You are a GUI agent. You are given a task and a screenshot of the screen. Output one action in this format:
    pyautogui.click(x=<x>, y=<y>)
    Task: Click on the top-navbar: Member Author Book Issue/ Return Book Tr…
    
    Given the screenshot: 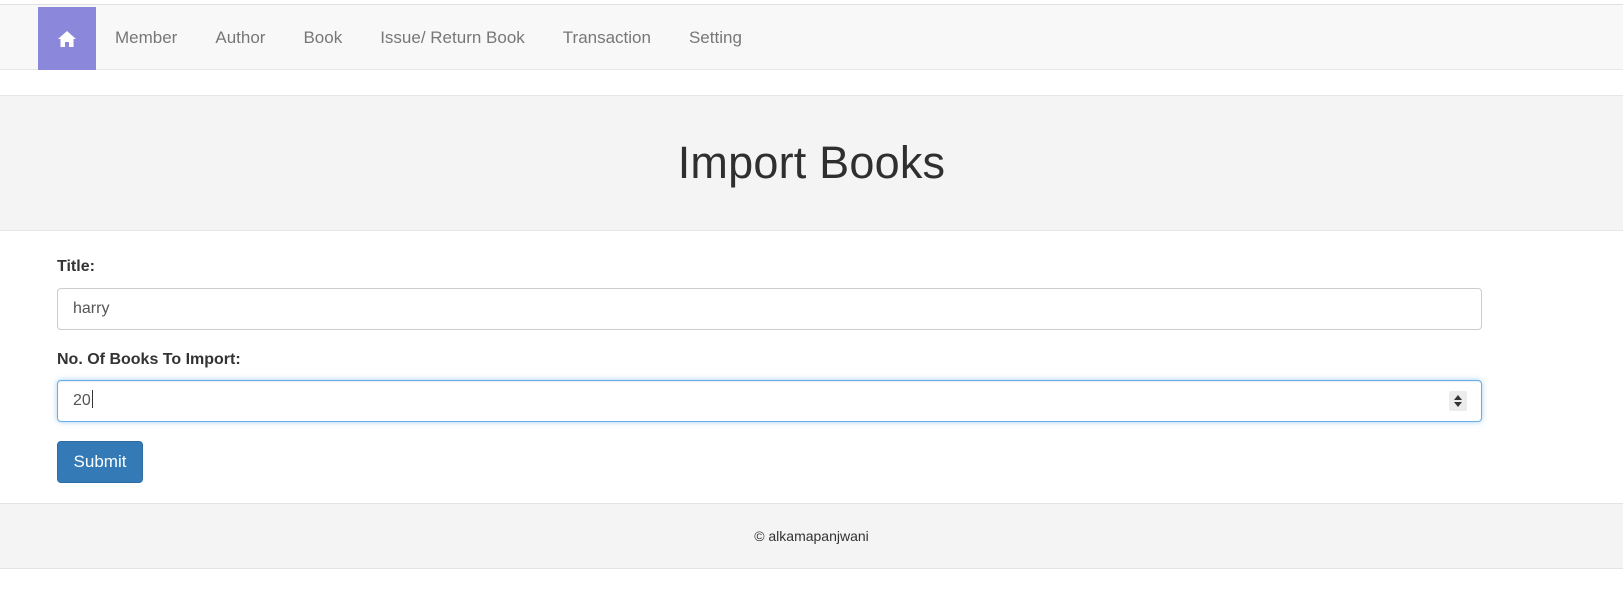 What is the action you would take?
    pyautogui.click(x=811, y=37)
    